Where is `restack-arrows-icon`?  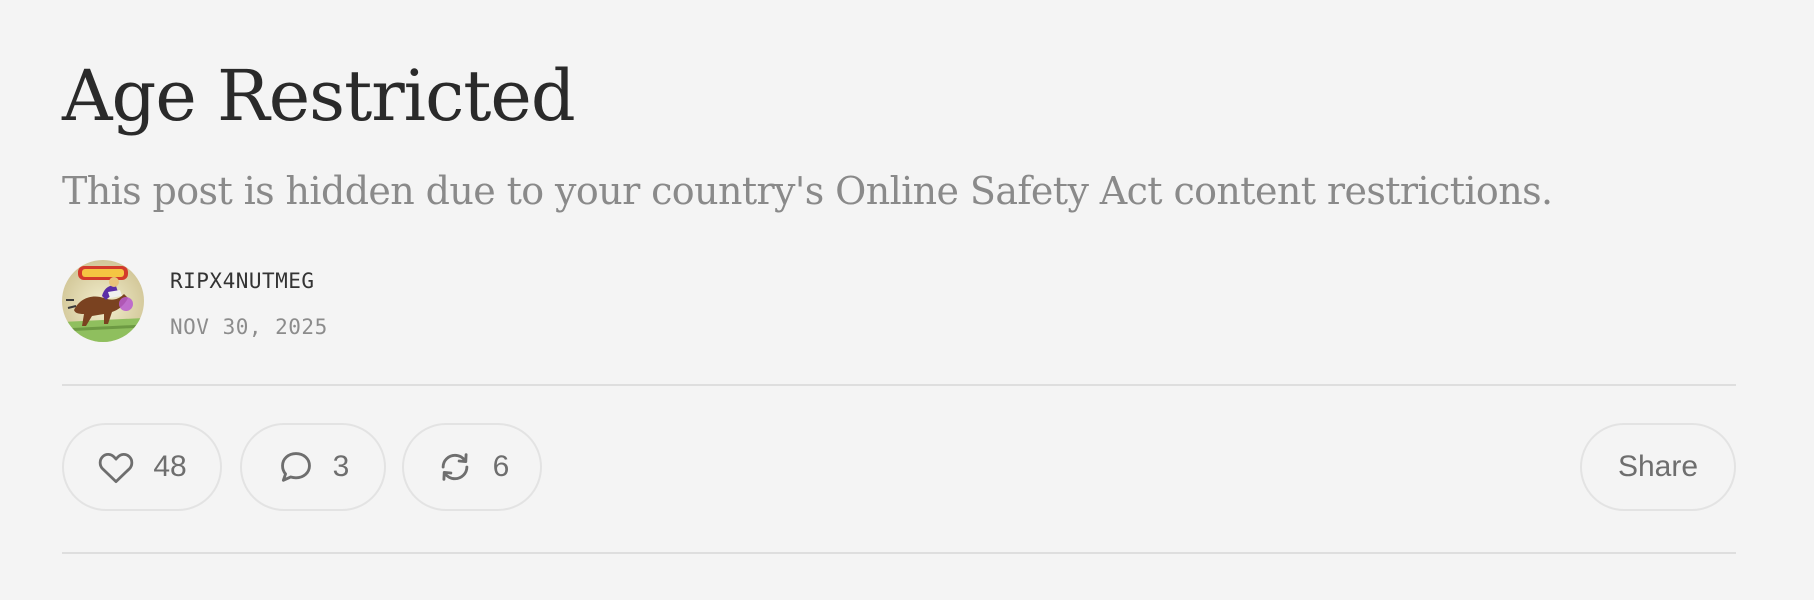 restack-arrows-icon is located at coordinates (455, 467).